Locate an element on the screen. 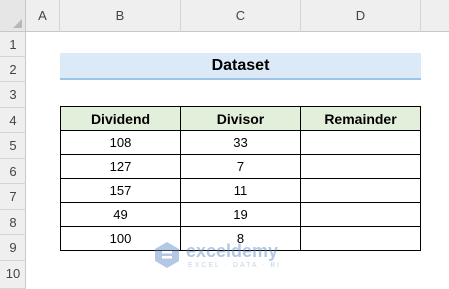 The width and height of the screenshot is (449, 289). dataset-title-cell: Dataset is located at coordinates (240, 66).